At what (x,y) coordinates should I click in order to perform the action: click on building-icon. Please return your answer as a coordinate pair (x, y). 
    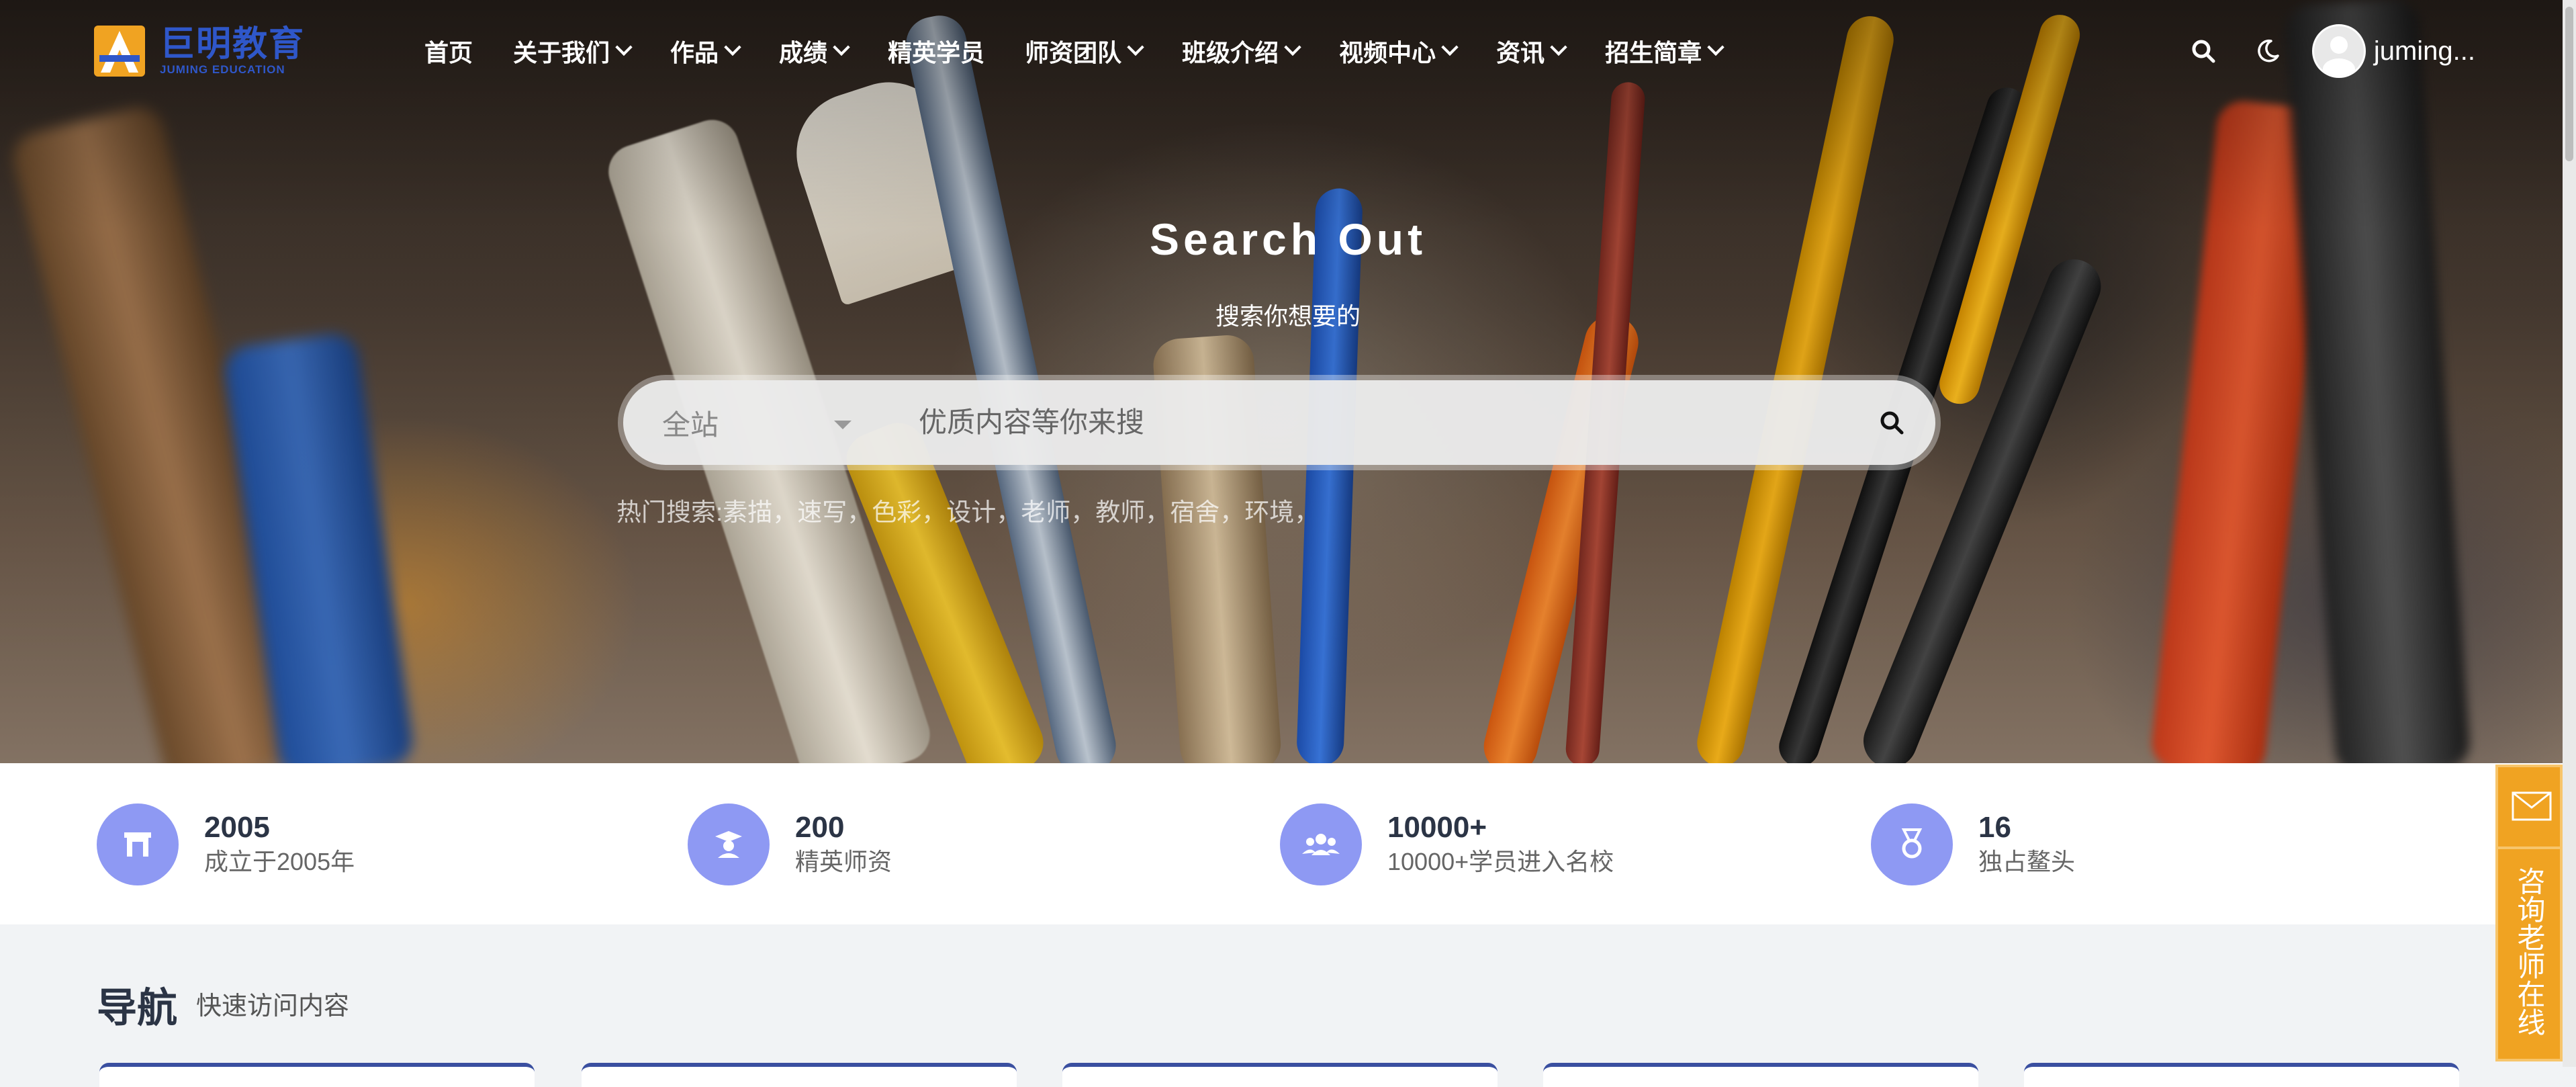
    Looking at the image, I should click on (138, 844).